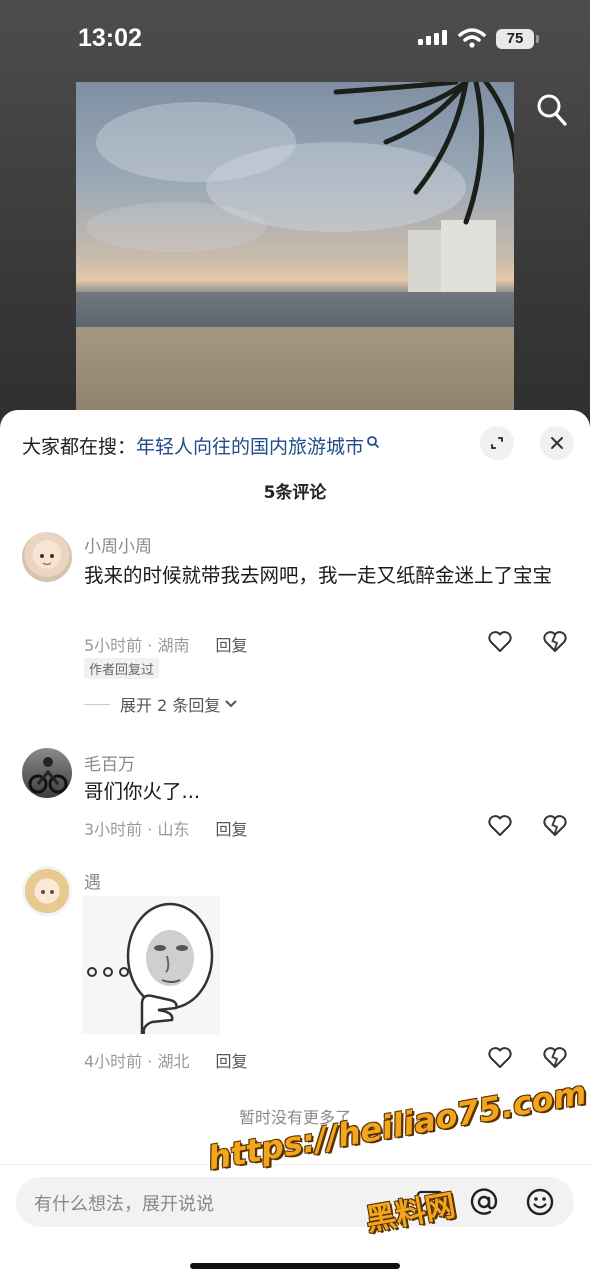  Describe the element at coordinates (110, 38) in the screenshot. I see `status-time: 13:02` at that location.